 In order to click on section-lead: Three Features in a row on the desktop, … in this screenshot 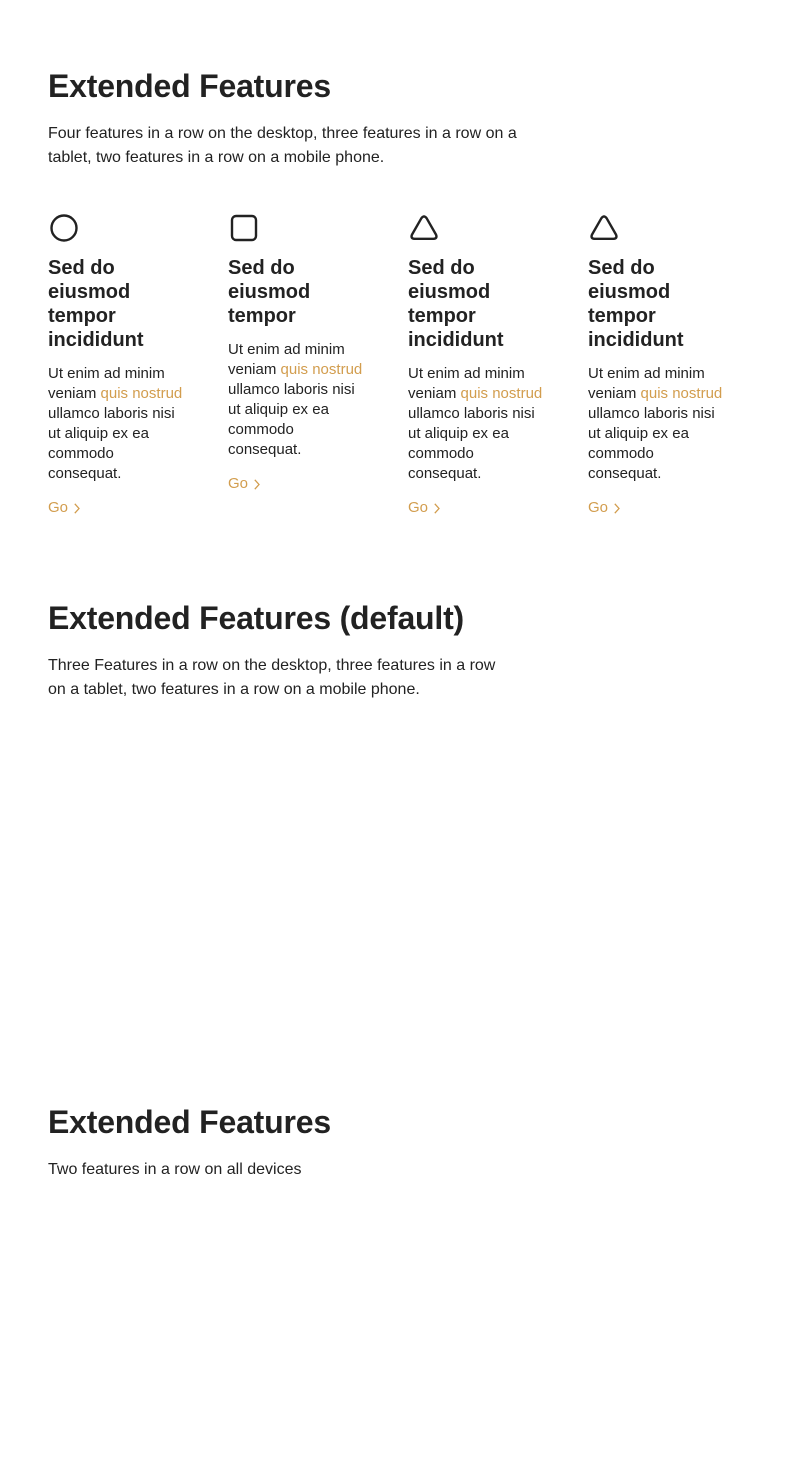, I will do `click(272, 677)`.